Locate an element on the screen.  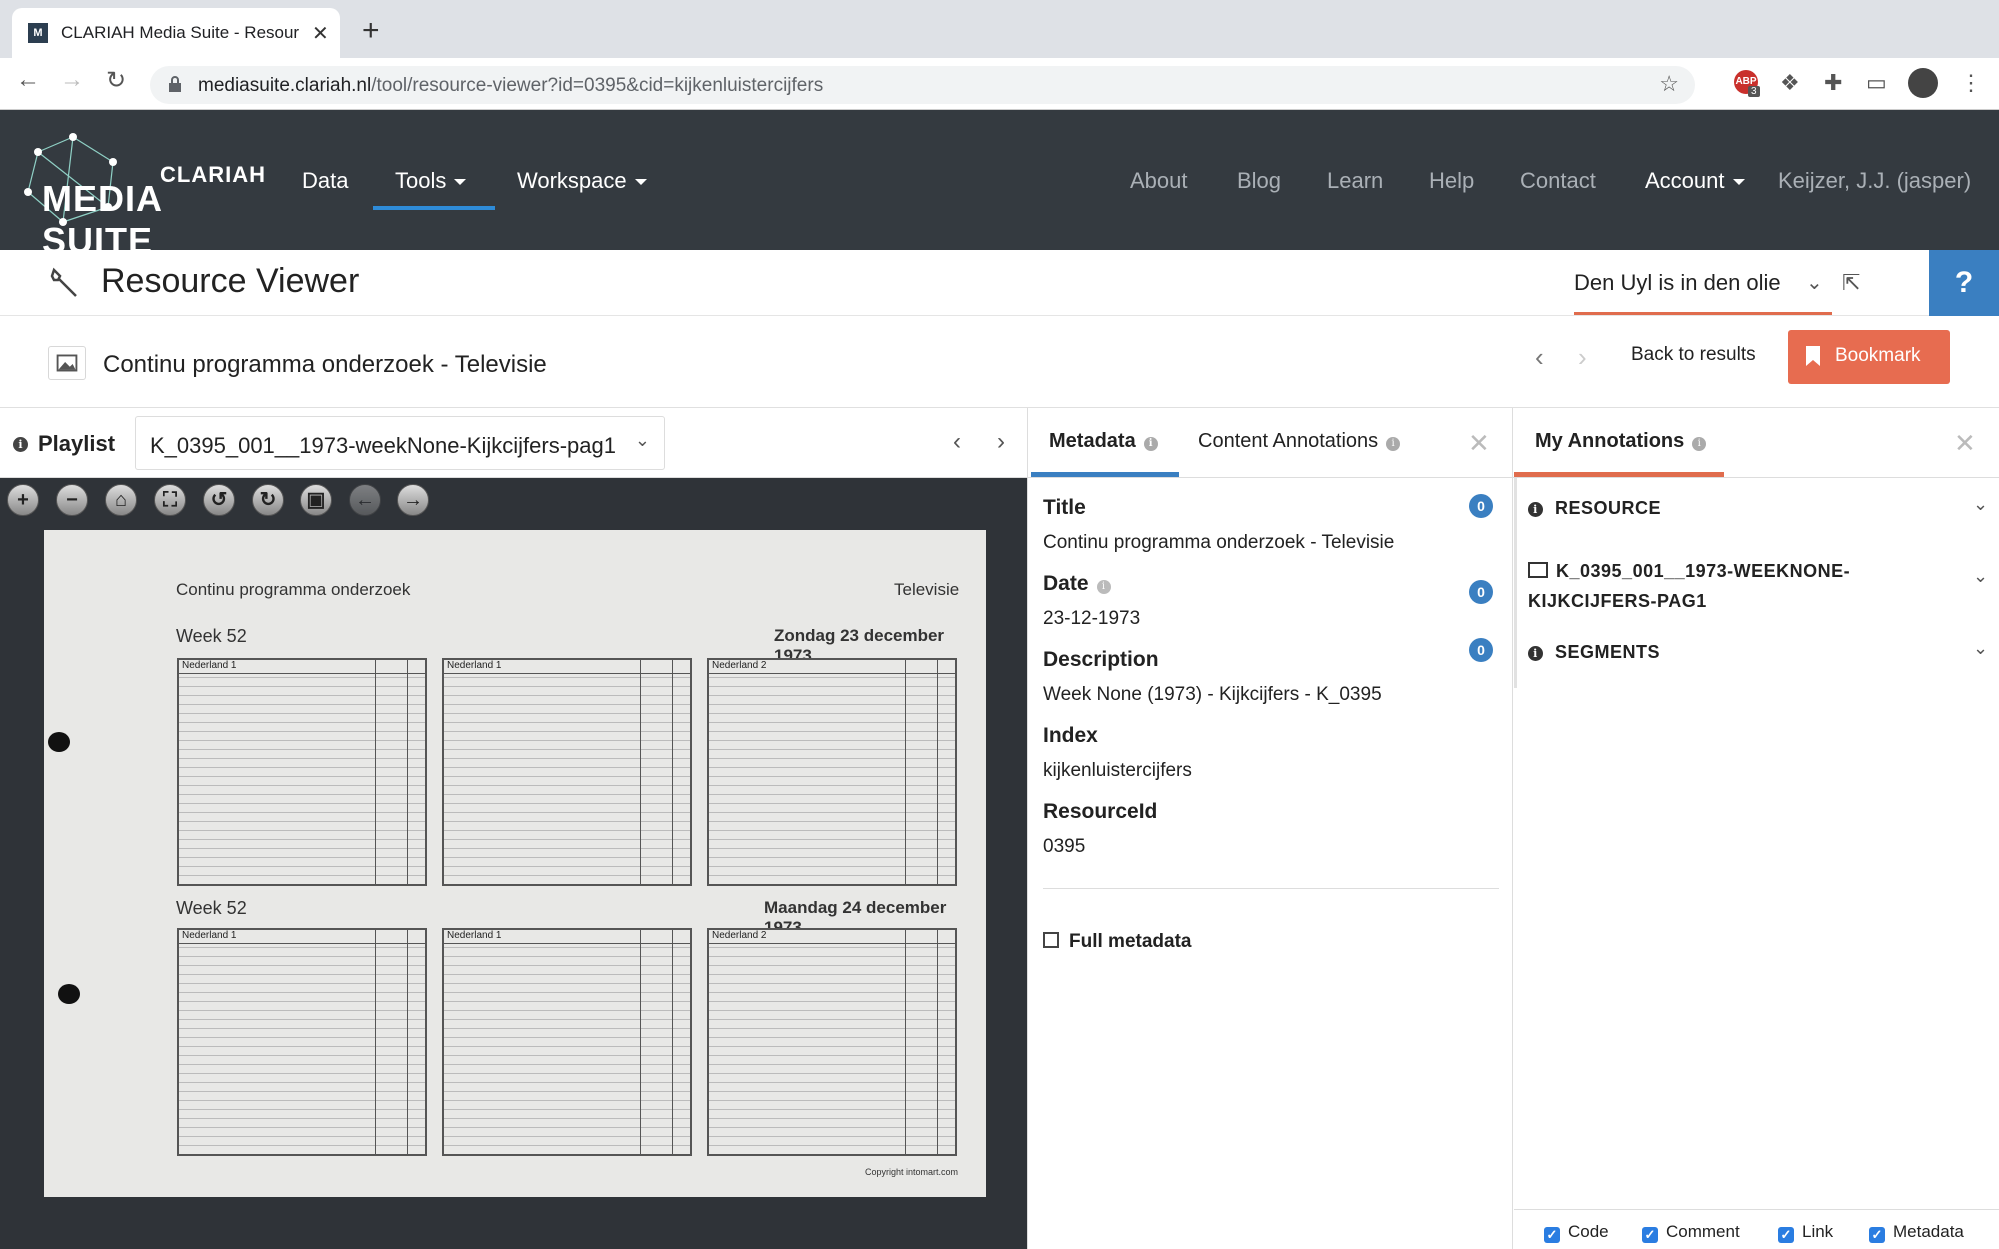
back-icon: ← is located at coordinates (28, 80).